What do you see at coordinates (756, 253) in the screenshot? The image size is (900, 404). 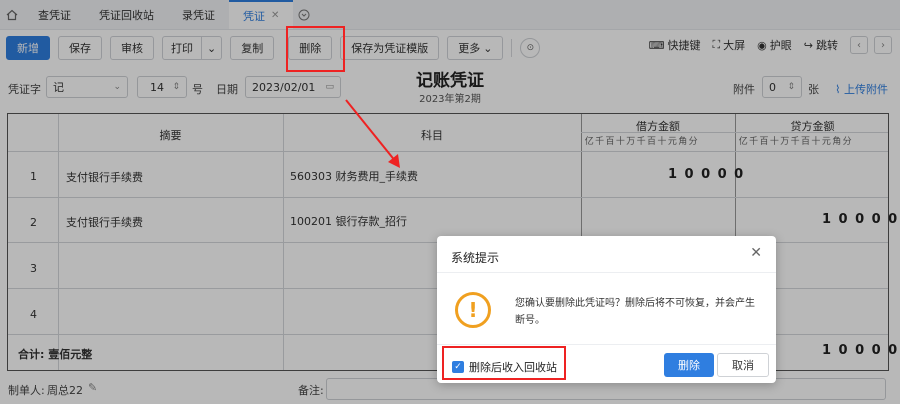 I see `close-icon: ✕` at bounding box center [756, 253].